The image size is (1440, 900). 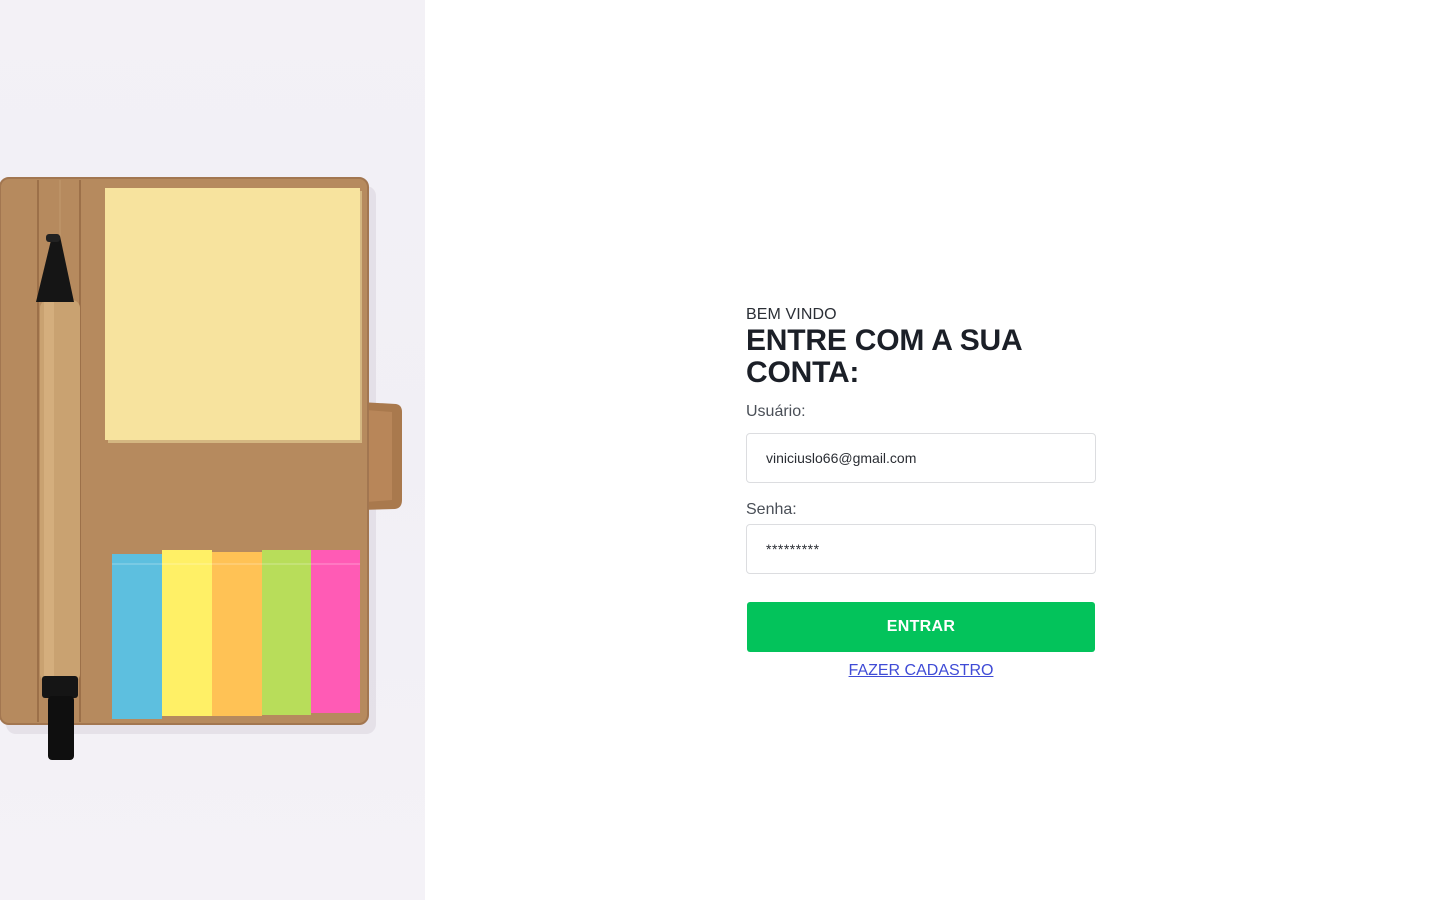 I want to click on user-label: Usuário:, so click(x=776, y=411).